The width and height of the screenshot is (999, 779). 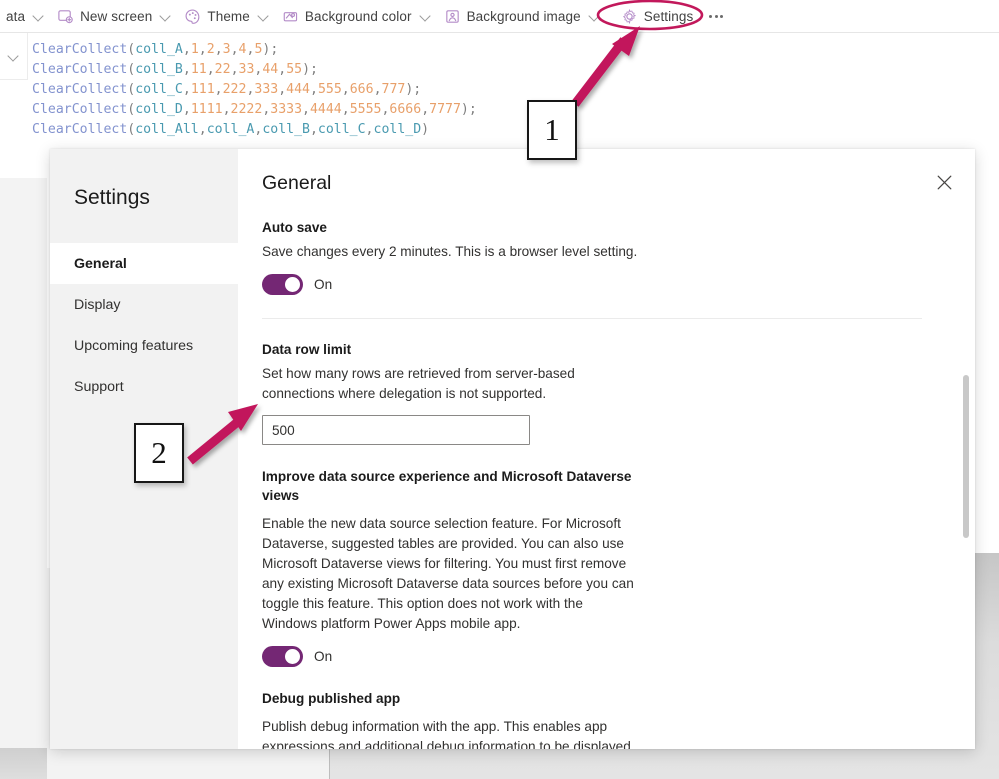 I want to click on section-title: Debug published app, so click(x=331, y=698).